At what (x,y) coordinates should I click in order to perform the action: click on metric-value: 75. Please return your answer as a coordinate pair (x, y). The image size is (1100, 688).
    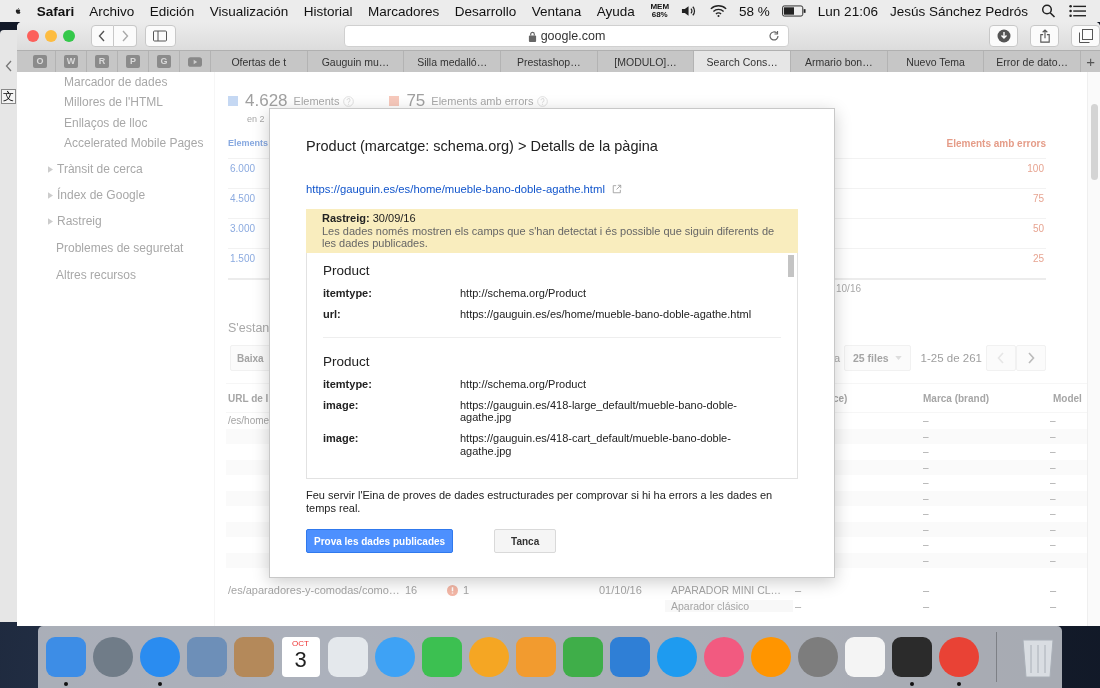
    Looking at the image, I should click on (416, 101).